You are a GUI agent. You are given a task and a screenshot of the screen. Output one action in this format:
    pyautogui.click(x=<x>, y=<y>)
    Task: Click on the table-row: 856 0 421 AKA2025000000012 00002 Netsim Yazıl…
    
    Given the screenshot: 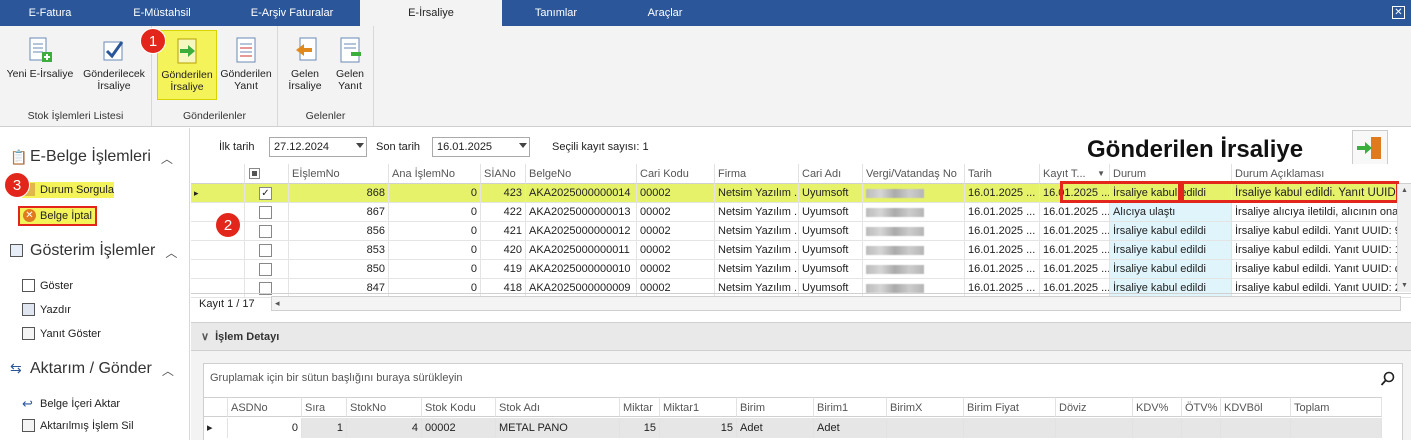 What is the action you would take?
    pyautogui.click(x=801, y=231)
    